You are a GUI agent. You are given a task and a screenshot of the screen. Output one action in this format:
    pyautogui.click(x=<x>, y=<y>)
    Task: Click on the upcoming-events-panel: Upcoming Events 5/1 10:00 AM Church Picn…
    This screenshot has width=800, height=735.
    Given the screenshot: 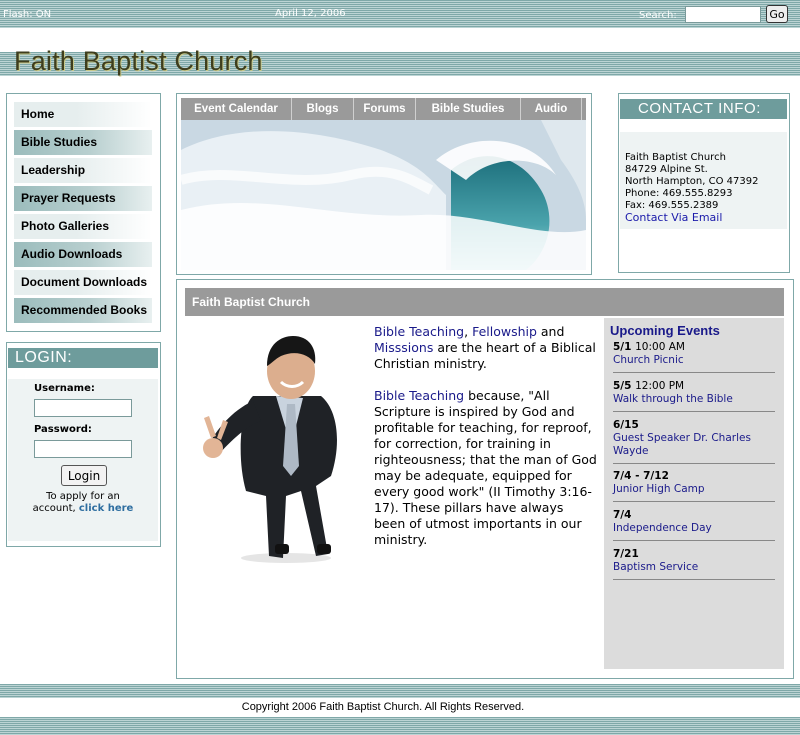 What is the action you would take?
    pyautogui.click(x=694, y=493)
    